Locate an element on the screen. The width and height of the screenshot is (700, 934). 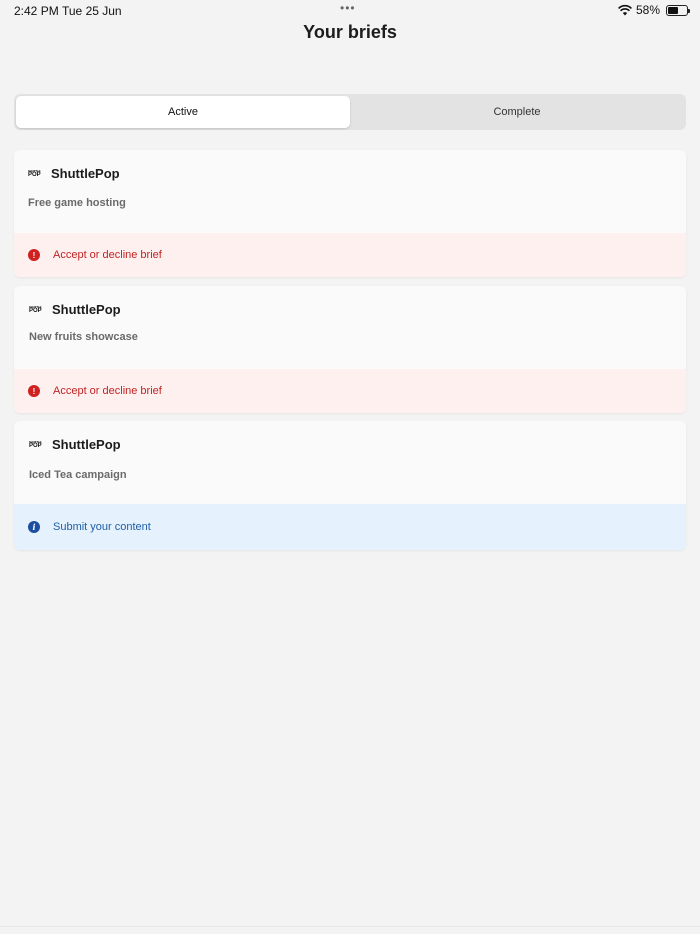
brief-title: New fruits showcase is located at coordinates (83, 337).